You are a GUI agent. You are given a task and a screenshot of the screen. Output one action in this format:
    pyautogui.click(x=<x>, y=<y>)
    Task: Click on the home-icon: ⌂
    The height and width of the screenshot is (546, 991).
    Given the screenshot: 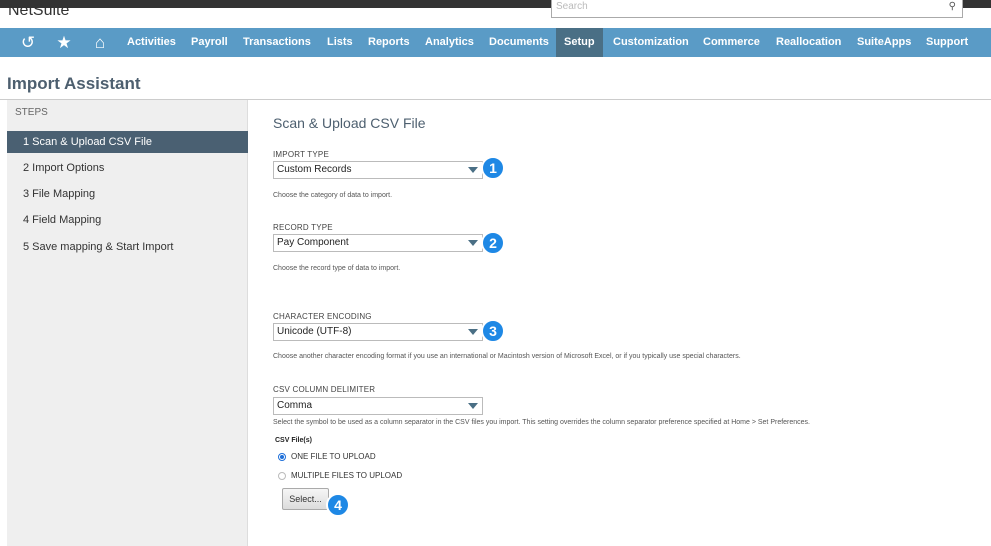 What is the action you would take?
    pyautogui.click(x=100, y=42)
    